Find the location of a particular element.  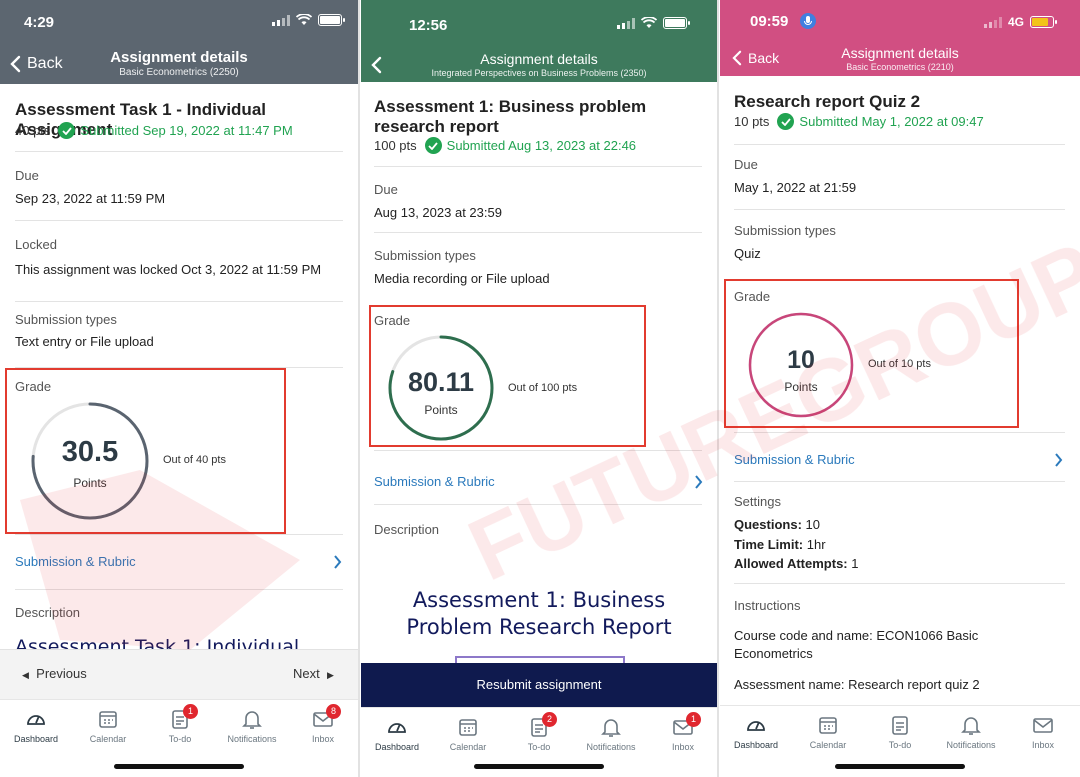

status-time: 09:59 is located at coordinates (769, 21).